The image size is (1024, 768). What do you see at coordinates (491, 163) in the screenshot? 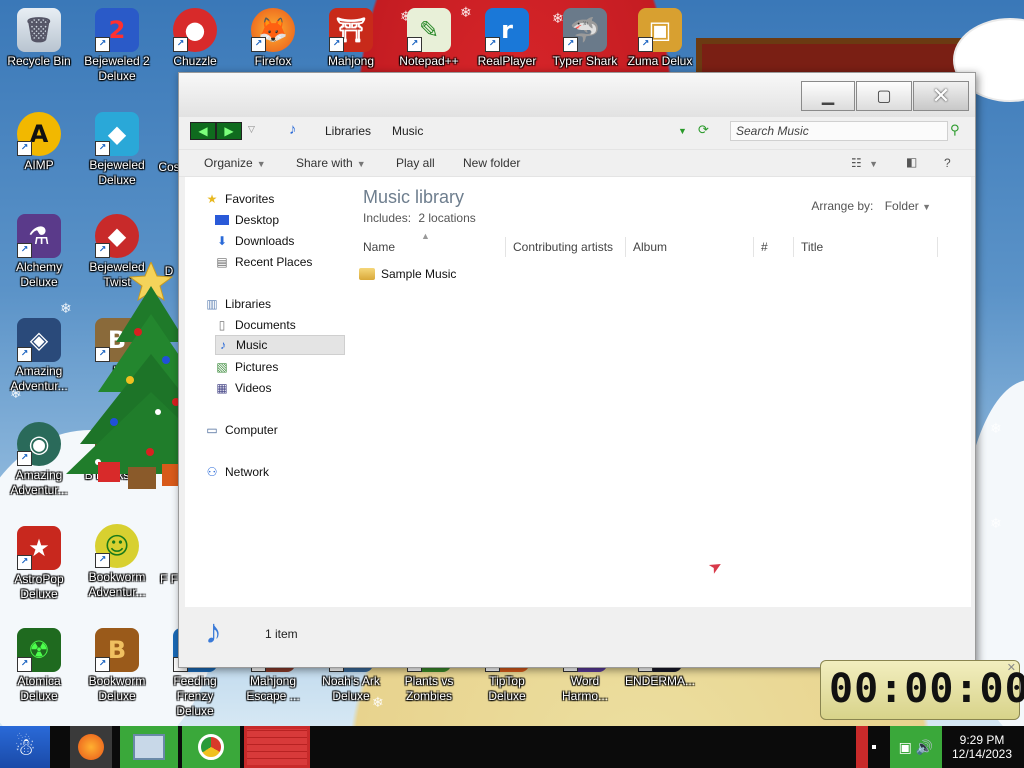
I see `new-folder-button: New folder` at bounding box center [491, 163].